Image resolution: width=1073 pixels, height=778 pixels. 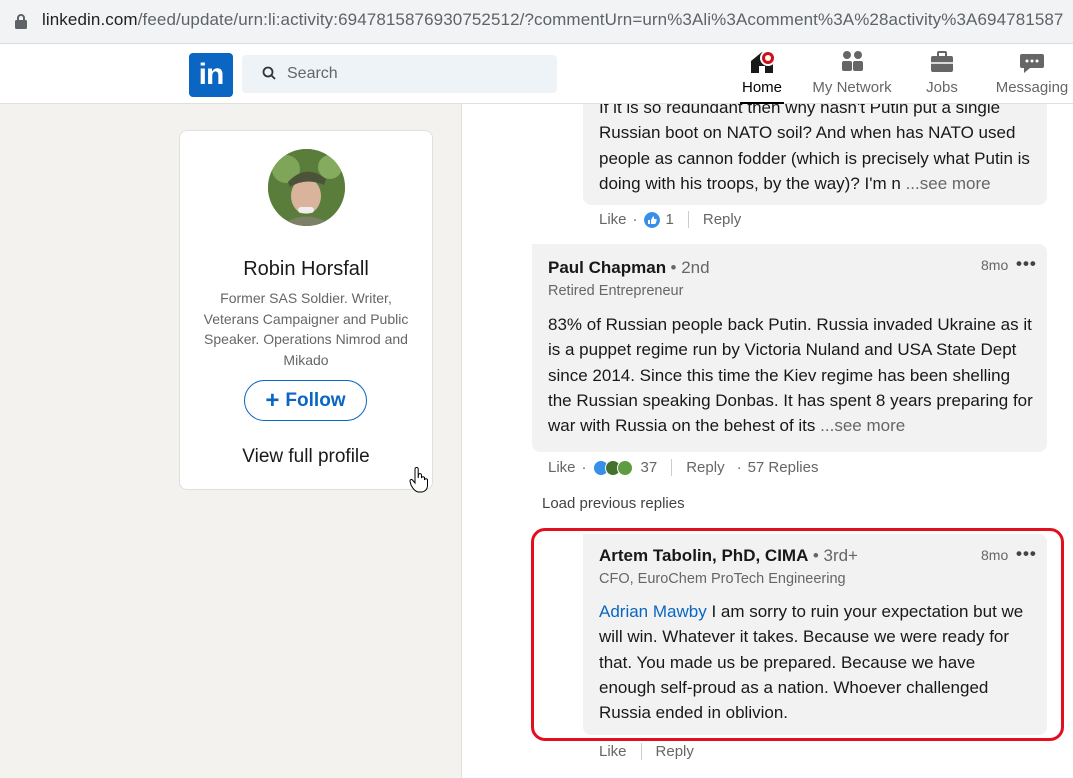 I want to click on search-input: Search, so click(x=399, y=74).